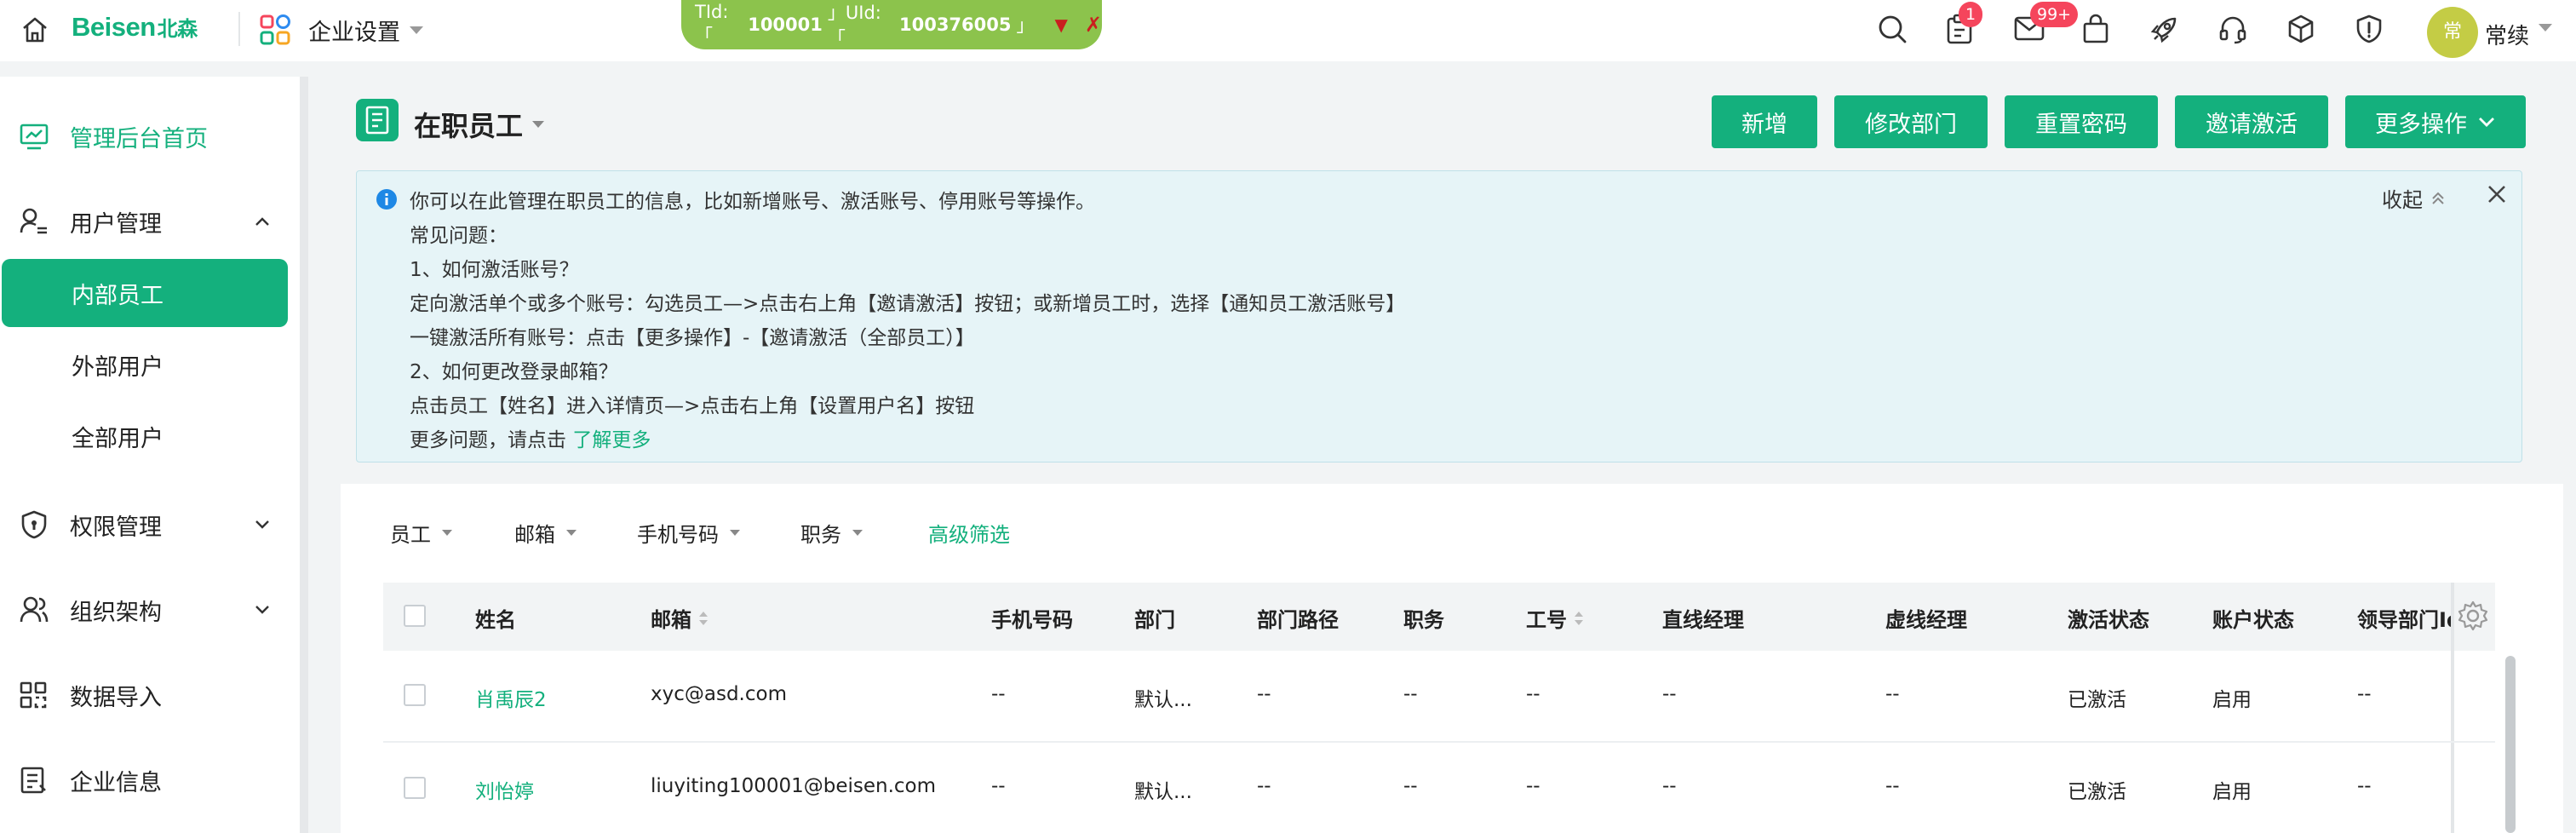  Describe the element at coordinates (1911, 121) in the screenshot. I see `edit-department-button: 修改部门` at that location.